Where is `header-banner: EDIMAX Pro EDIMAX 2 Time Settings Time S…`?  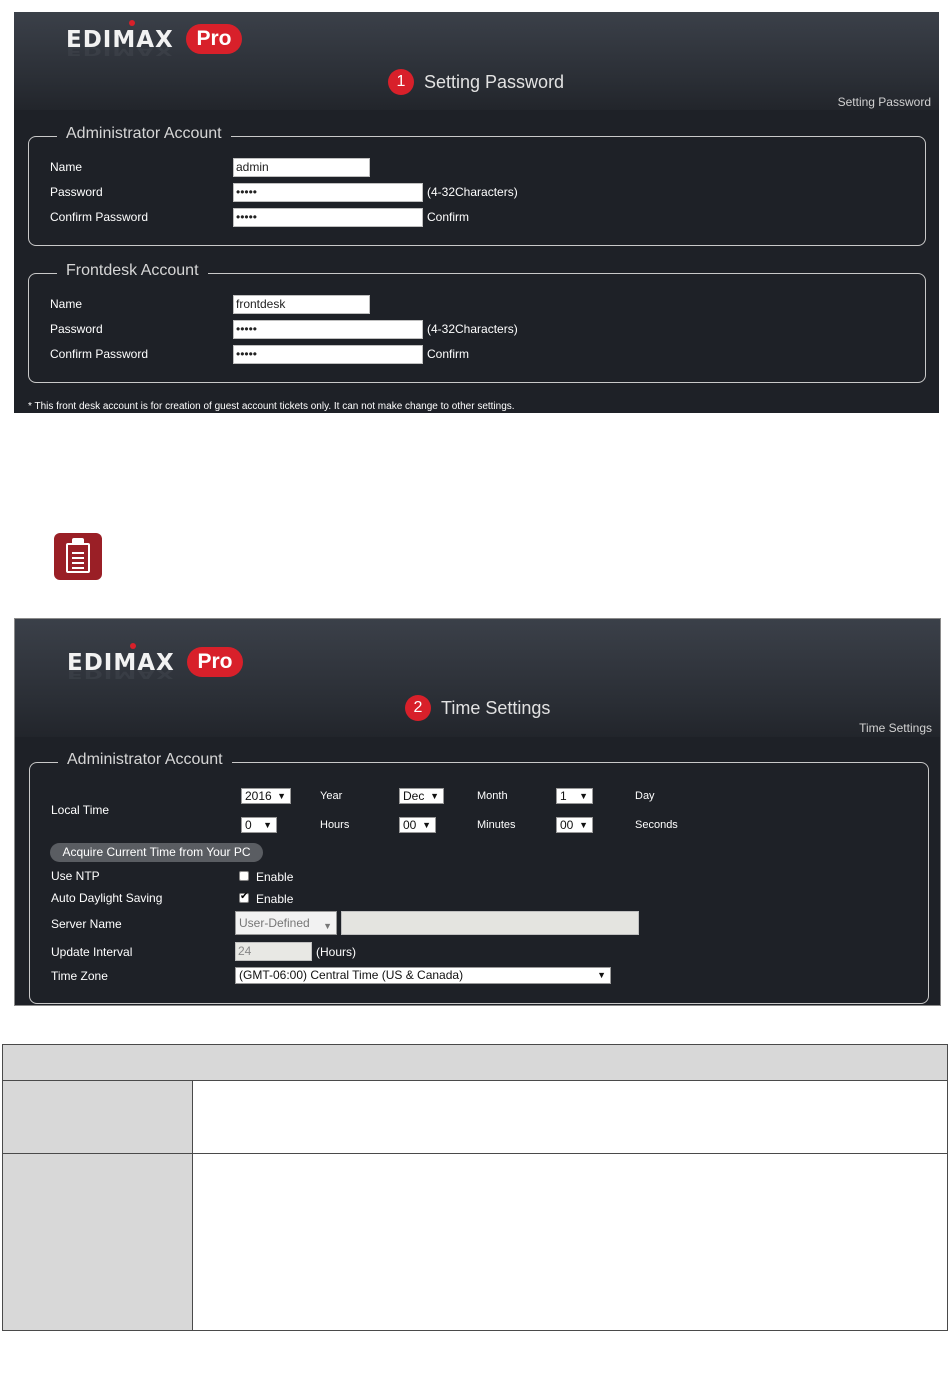 header-banner: EDIMAX Pro EDIMAX 2 Time Settings Time S… is located at coordinates (477, 678).